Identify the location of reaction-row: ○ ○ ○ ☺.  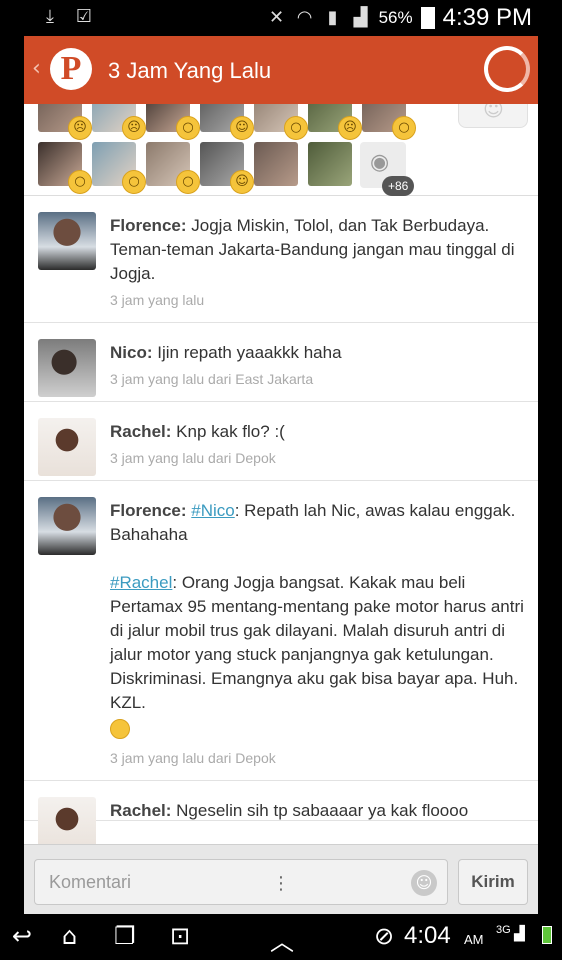
(195, 168).